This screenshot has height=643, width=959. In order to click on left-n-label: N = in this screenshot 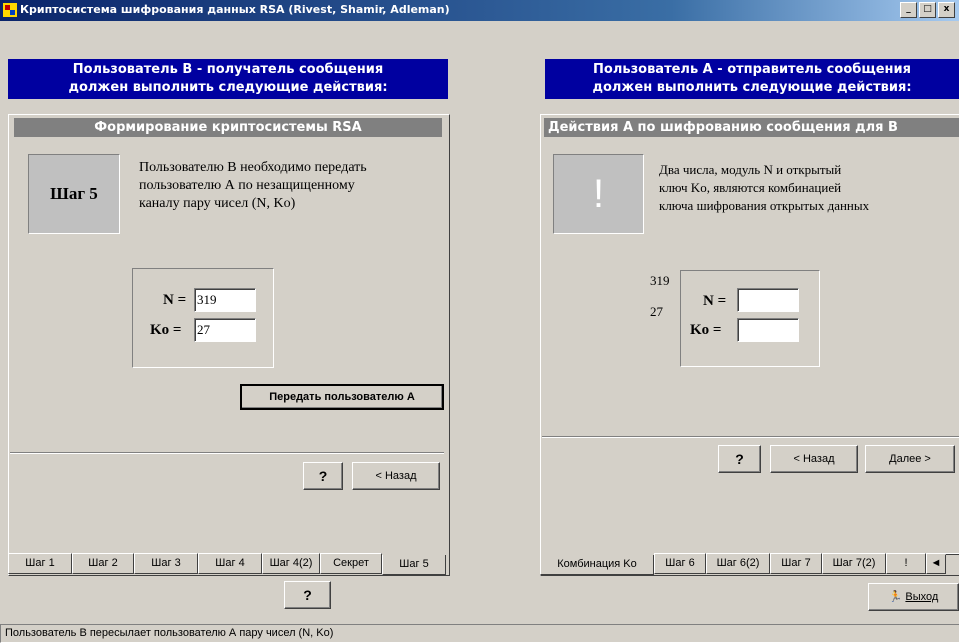, I will do `click(175, 300)`.